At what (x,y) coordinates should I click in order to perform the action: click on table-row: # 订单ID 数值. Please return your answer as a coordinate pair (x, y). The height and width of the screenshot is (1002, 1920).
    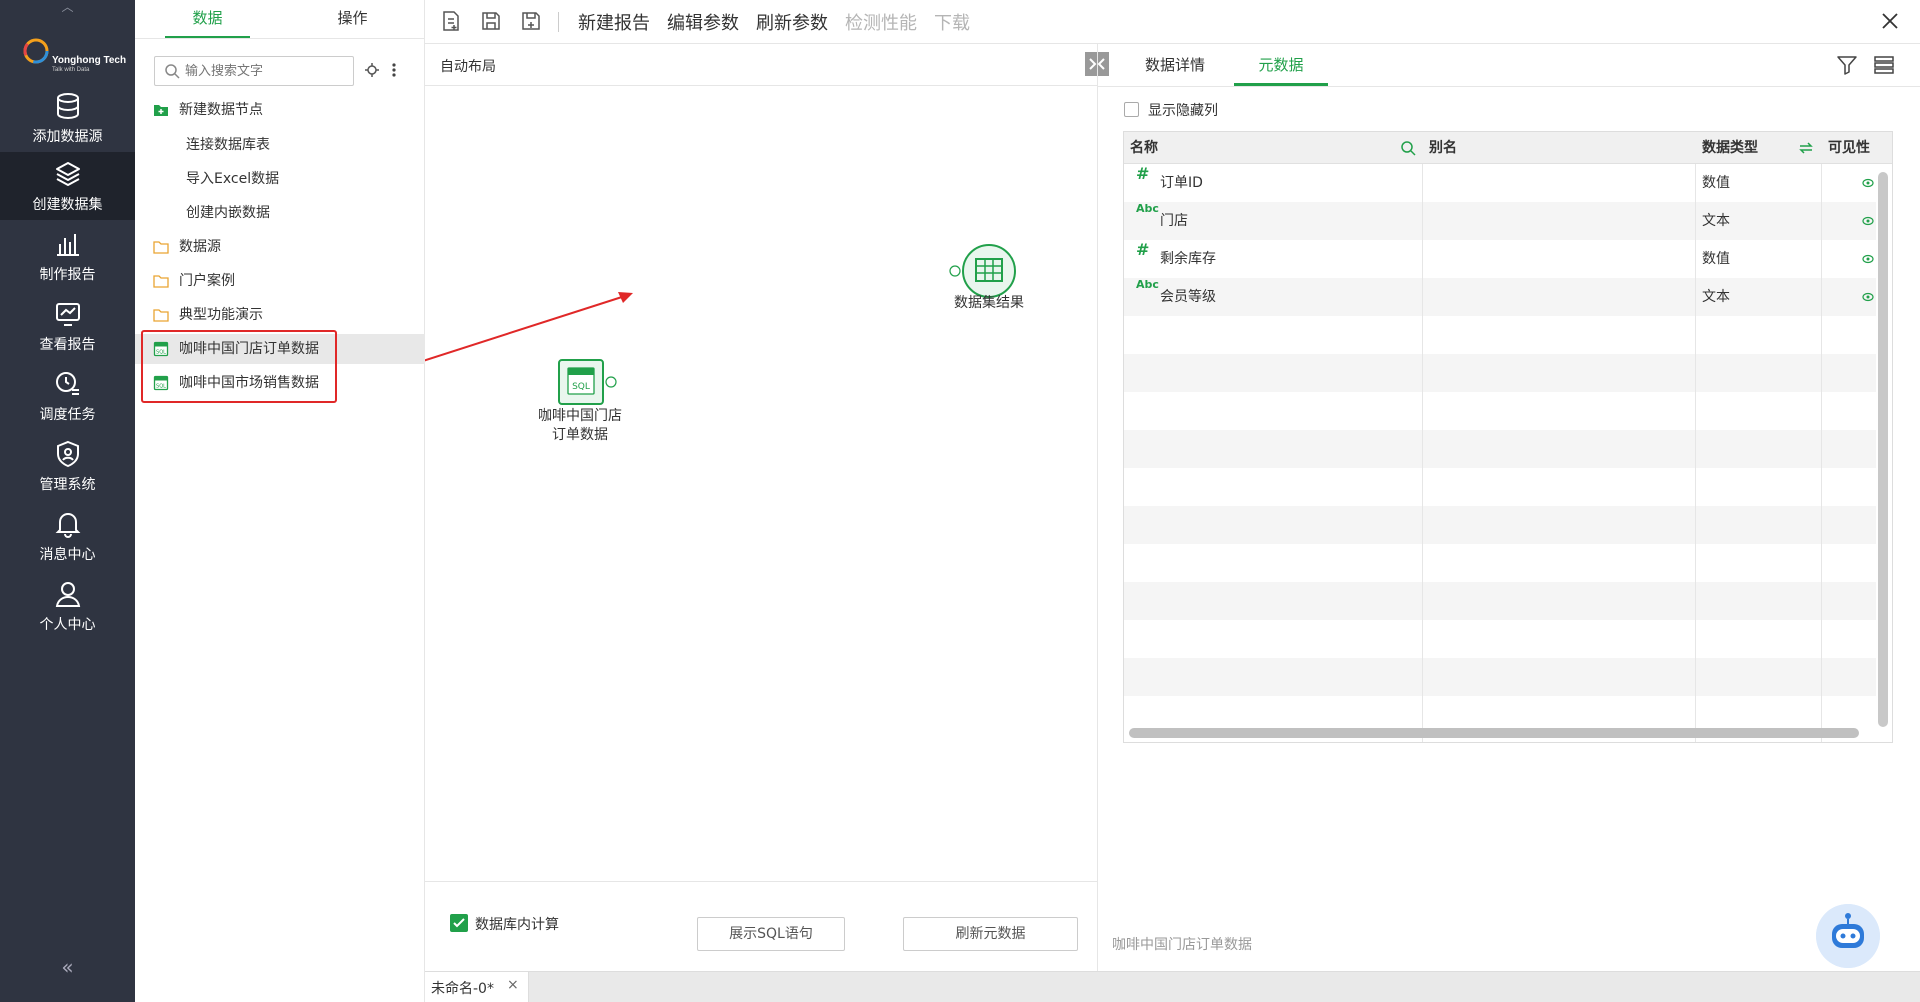
    Looking at the image, I should click on (1500, 183).